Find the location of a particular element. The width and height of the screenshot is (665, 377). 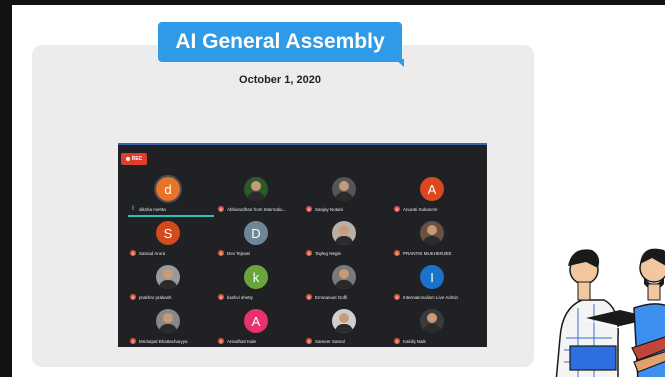

participant-name: diksha mehta is located at coordinates (152, 209).